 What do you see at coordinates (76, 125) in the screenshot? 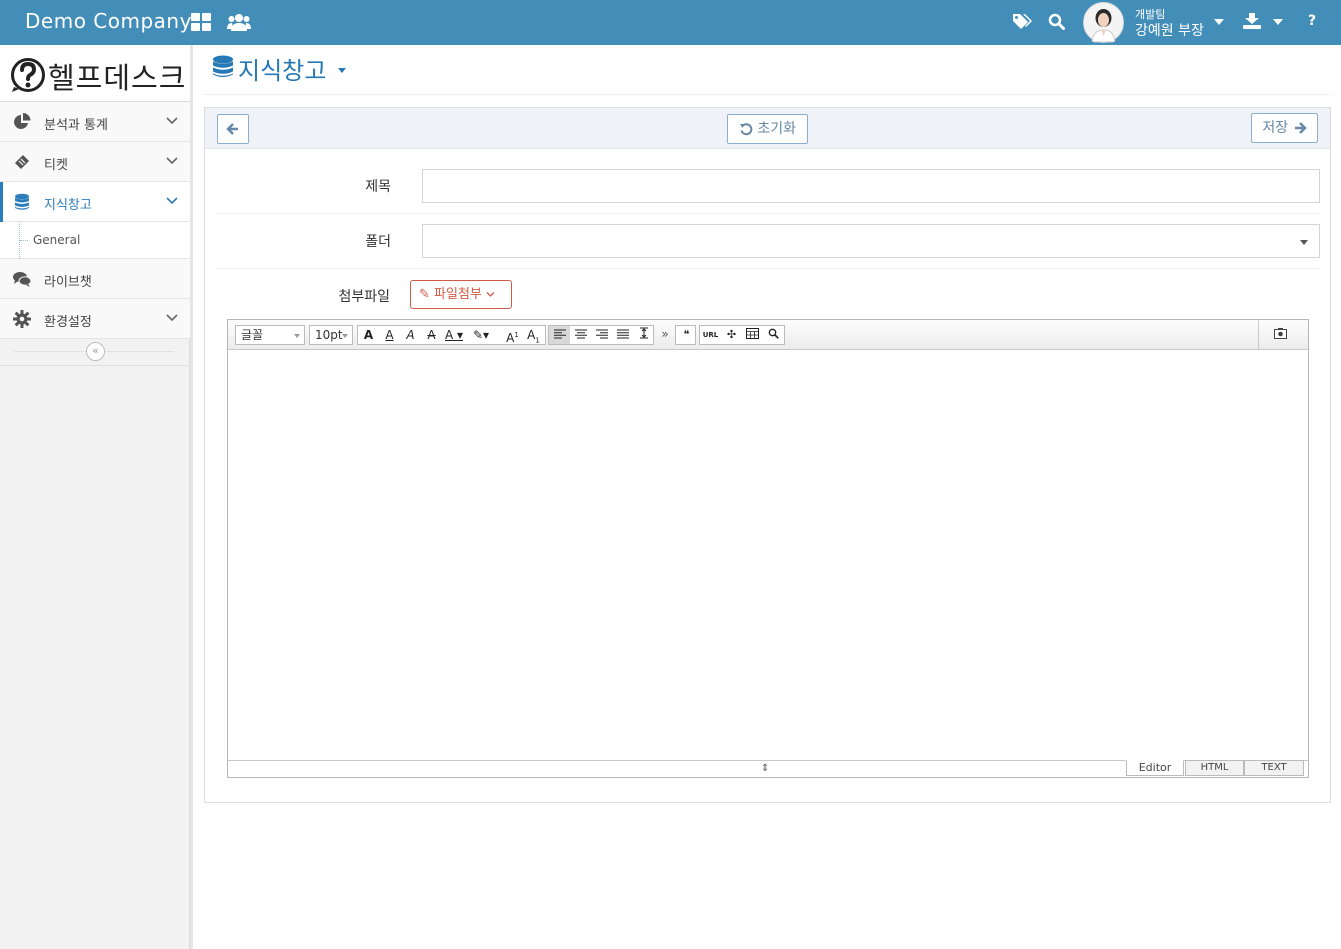
I see `sidebar-item-label: 분석과 통계` at bounding box center [76, 125].